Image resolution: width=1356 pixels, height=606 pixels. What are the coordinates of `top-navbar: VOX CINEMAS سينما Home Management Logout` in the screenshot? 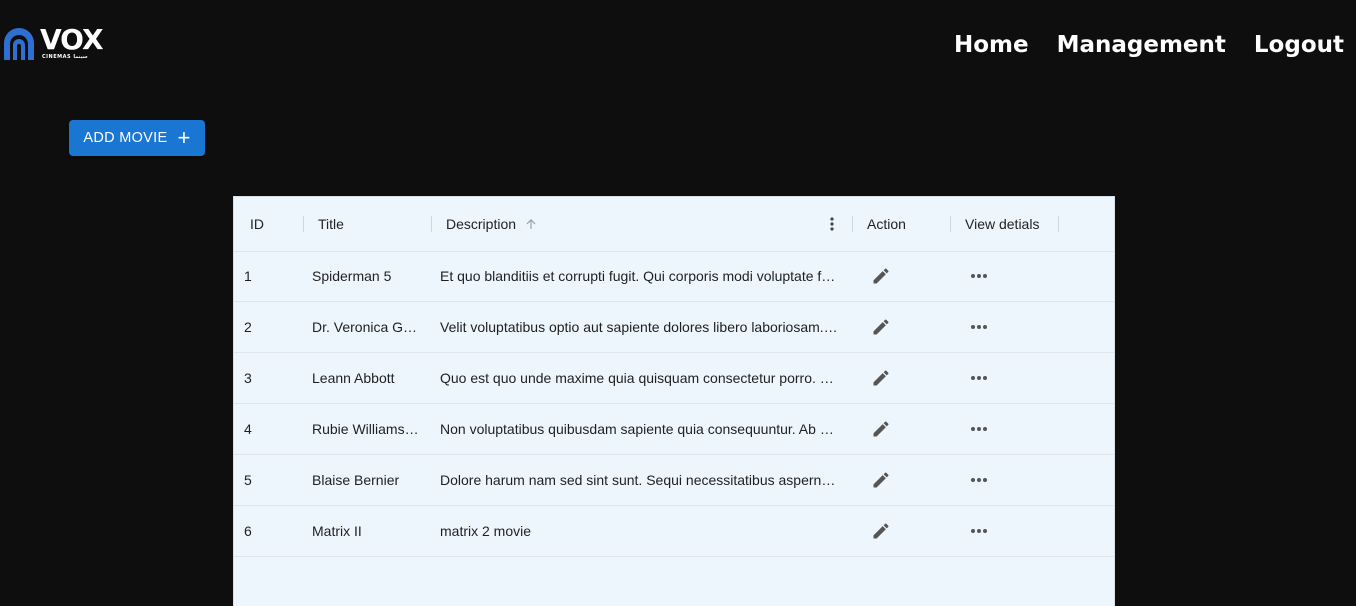 It's located at (678, 45).